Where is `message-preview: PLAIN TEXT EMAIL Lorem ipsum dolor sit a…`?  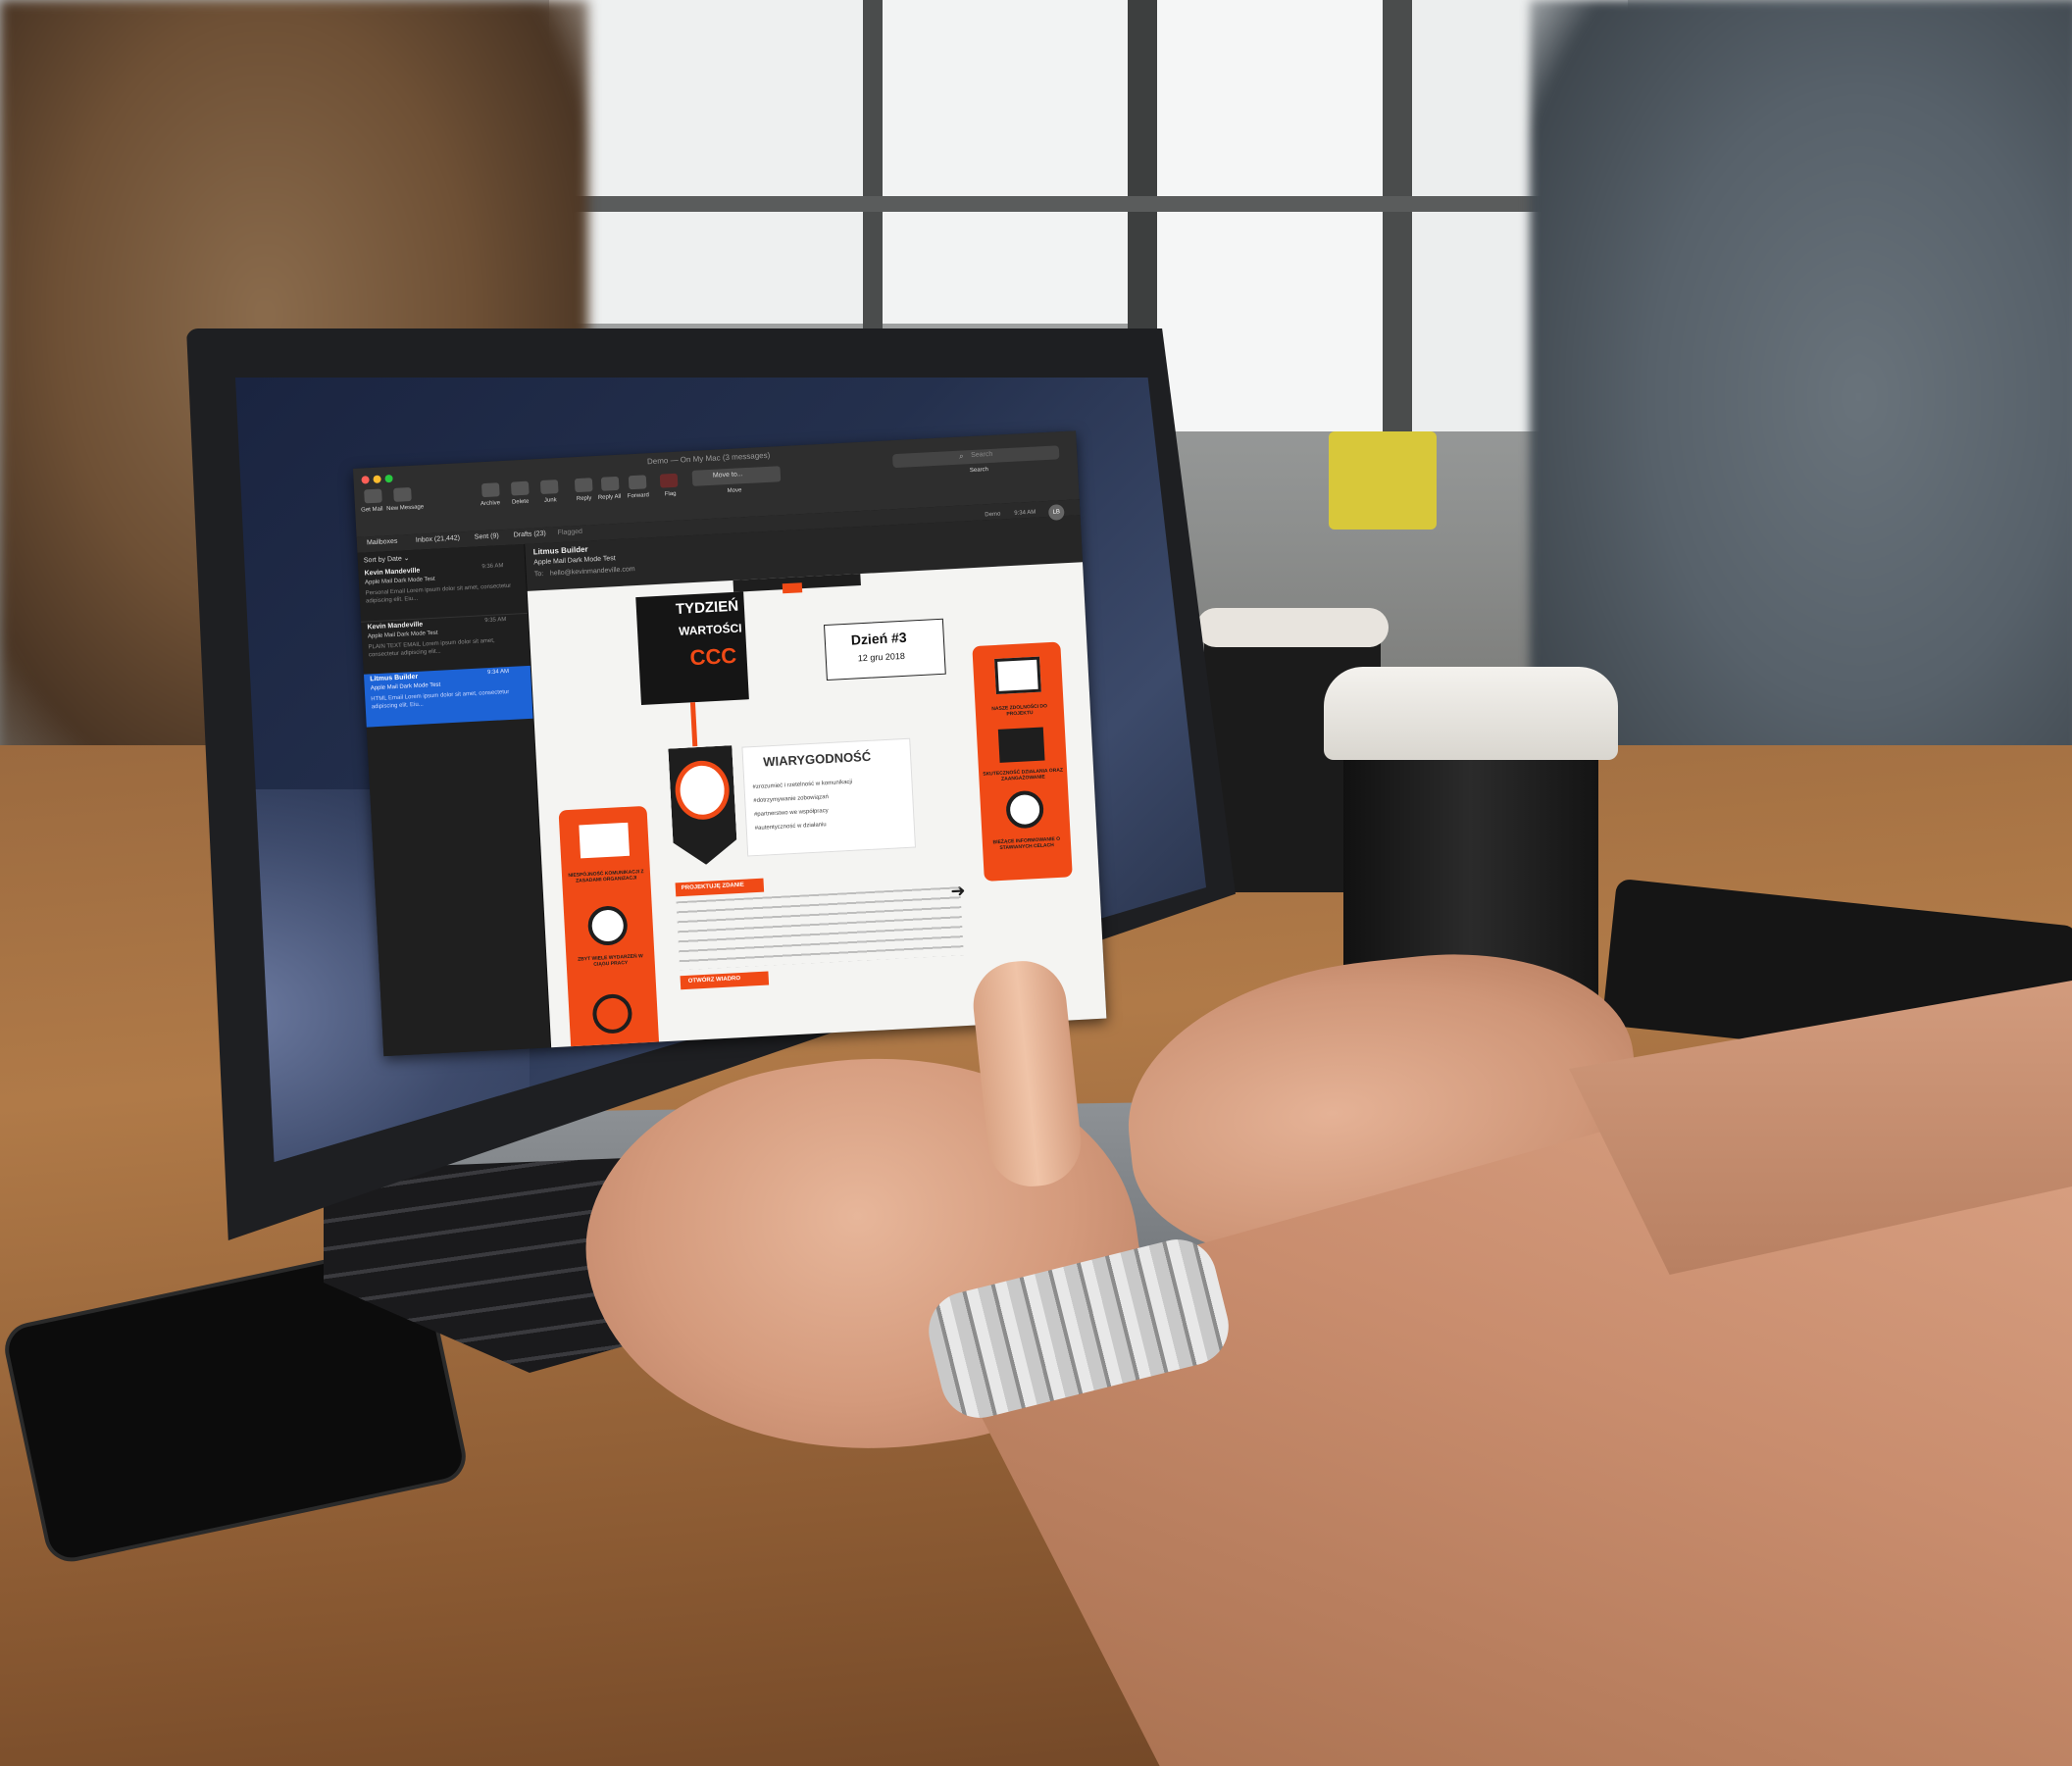
message-preview: PLAIN TEXT EMAIL Lorem ipsum dolor sit a… is located at coordinates (431, 648).